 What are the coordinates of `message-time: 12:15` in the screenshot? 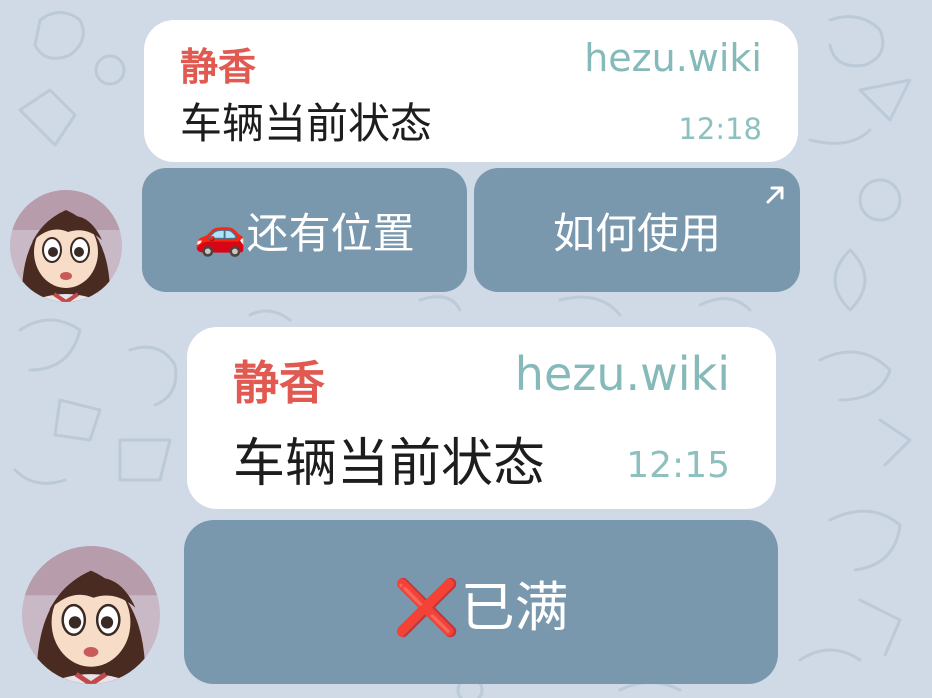 It's located at (678, 465).